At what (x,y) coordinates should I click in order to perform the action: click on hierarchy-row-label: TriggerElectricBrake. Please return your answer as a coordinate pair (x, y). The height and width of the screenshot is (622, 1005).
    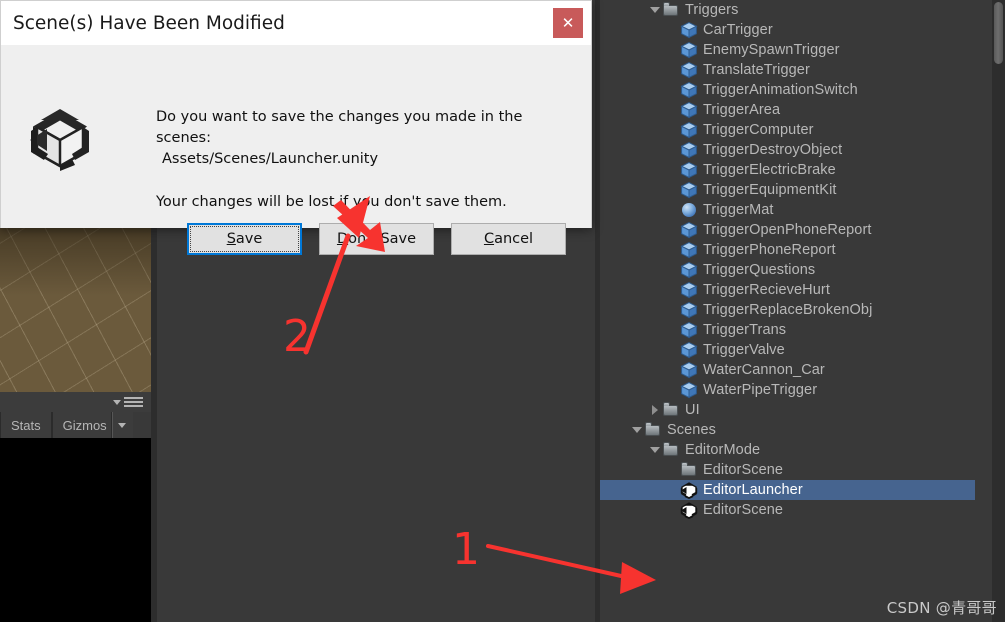
    Looking at the image, I should click on (769, 170).